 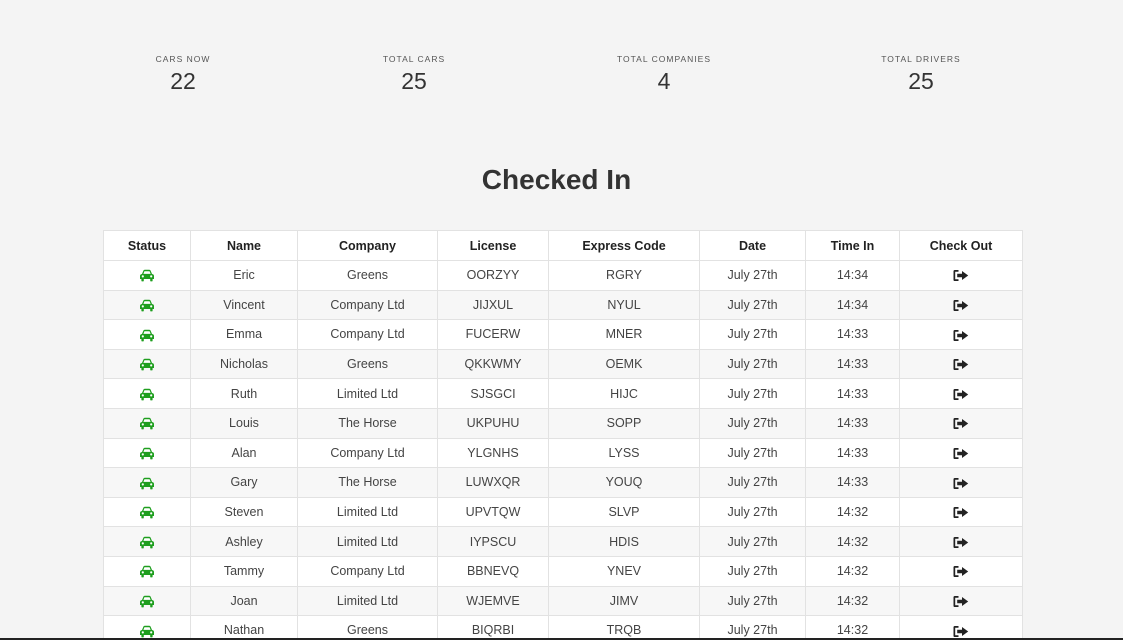 I want to click on express-code-cell: LYSS, so click(x=624, y=453).